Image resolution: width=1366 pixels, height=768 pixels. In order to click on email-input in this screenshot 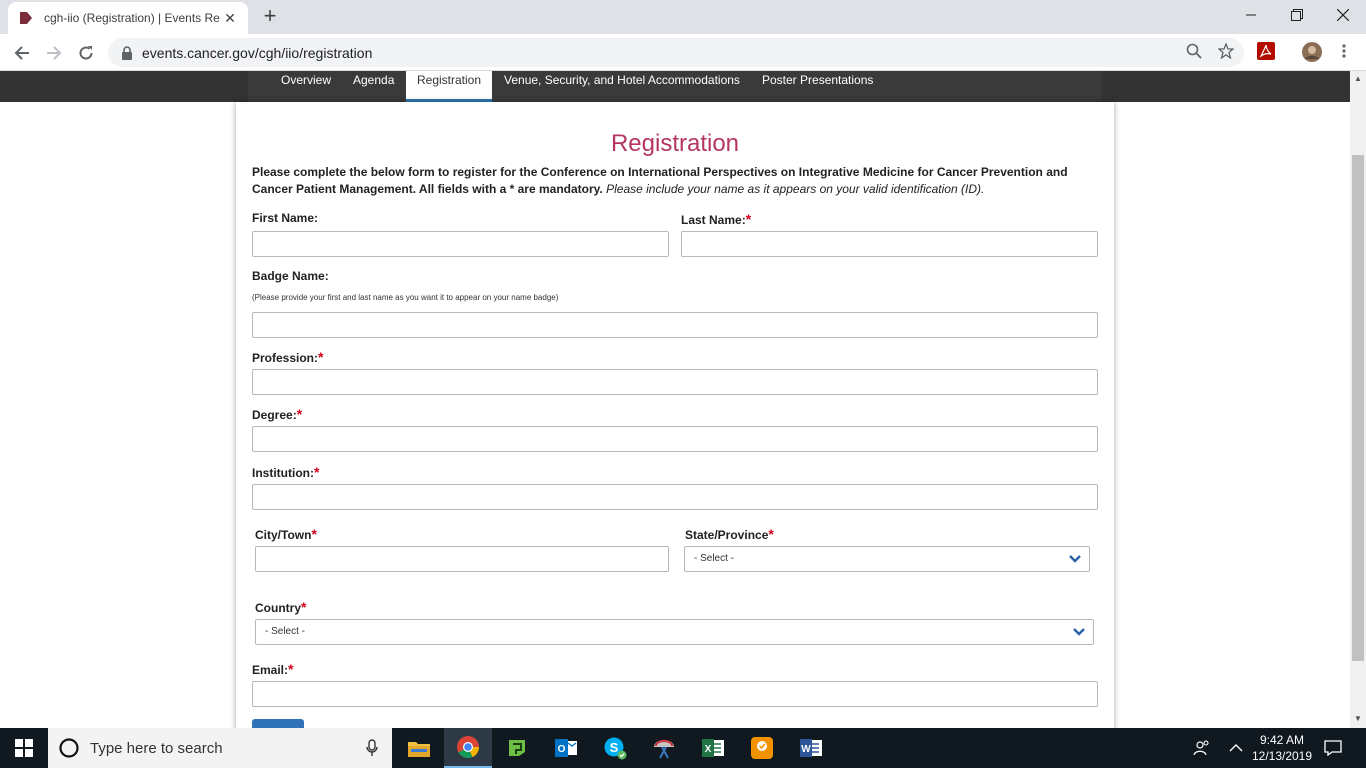, I will do `click(675, 694)`.